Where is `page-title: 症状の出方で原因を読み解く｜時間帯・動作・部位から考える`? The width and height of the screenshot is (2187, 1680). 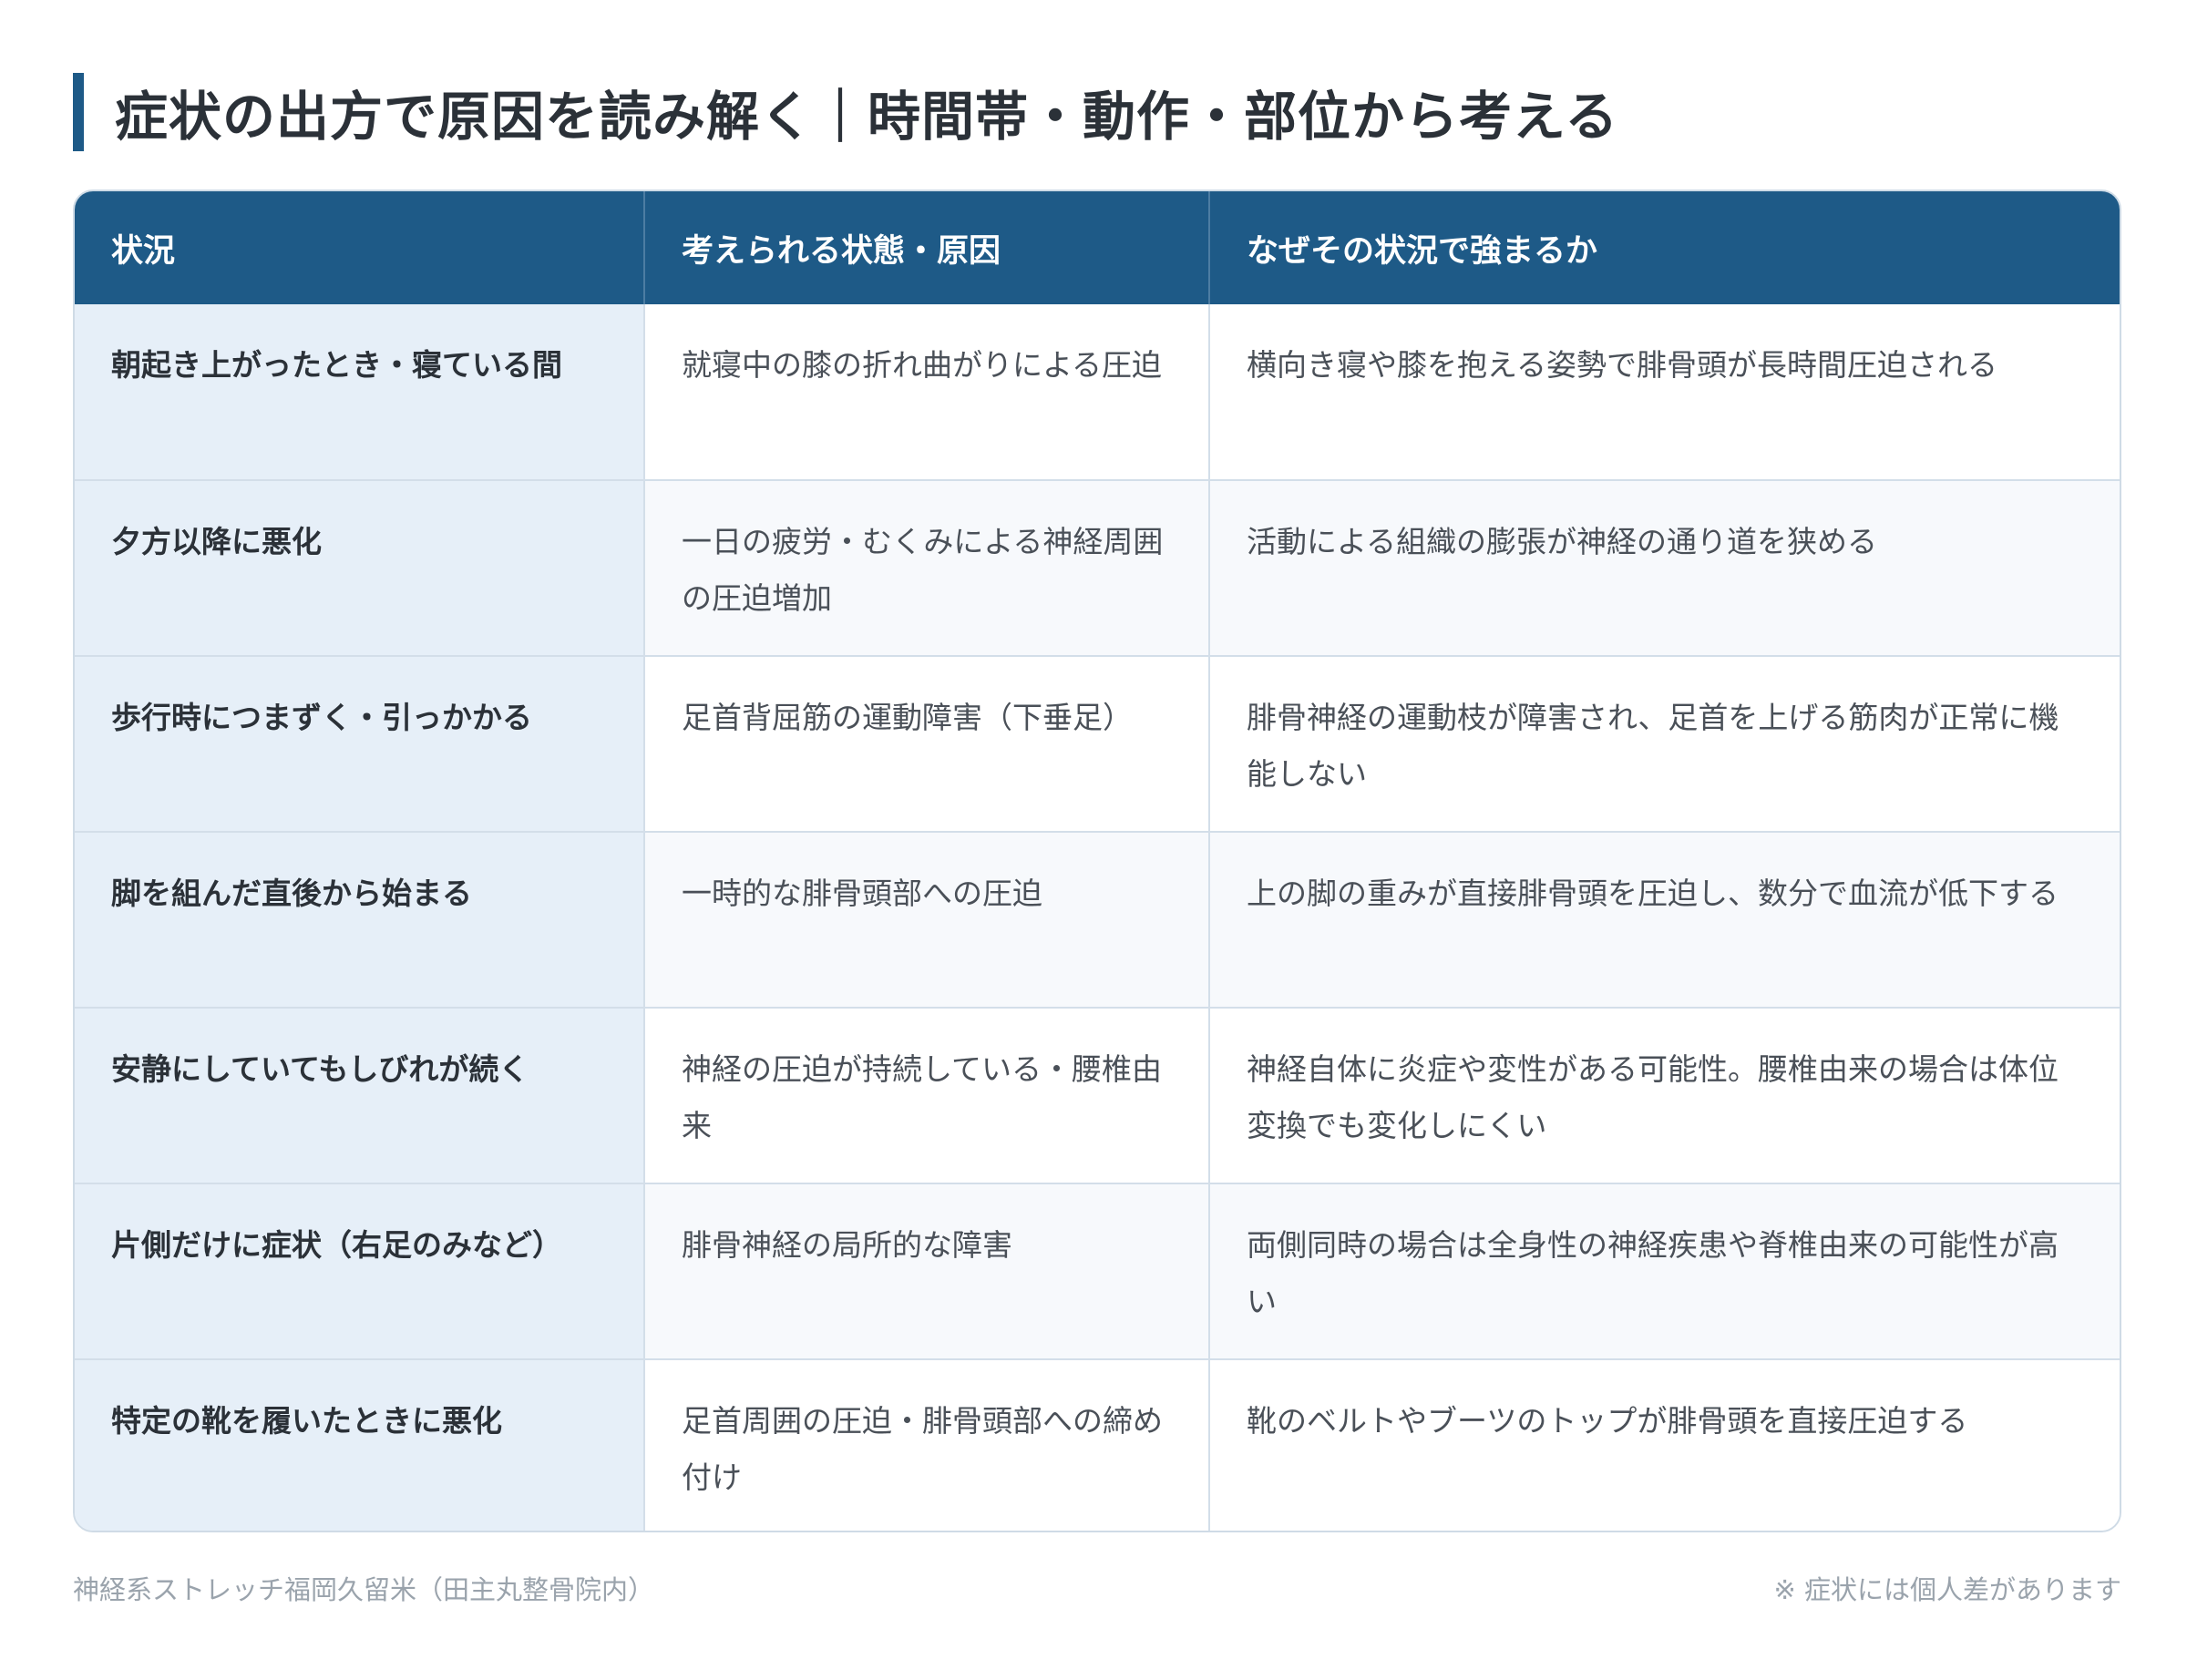
page-title: 症状の出方で原因を読み解く｜時間帯・動作・部位から考える is located at coordinates (867, 117).